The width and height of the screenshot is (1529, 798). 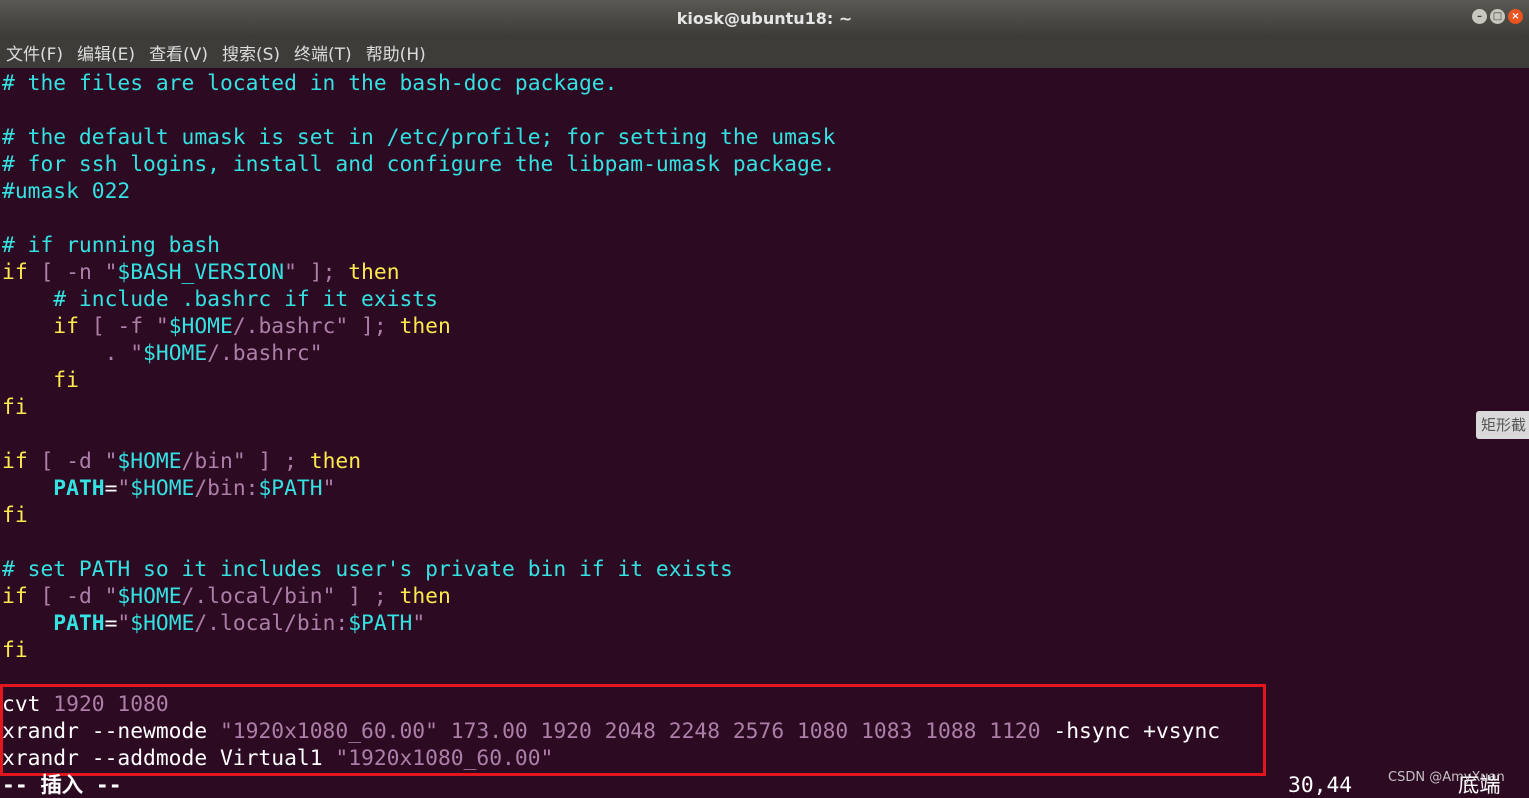 I want to click on window-controls: – □ ×, so click(x=1497, y=16).